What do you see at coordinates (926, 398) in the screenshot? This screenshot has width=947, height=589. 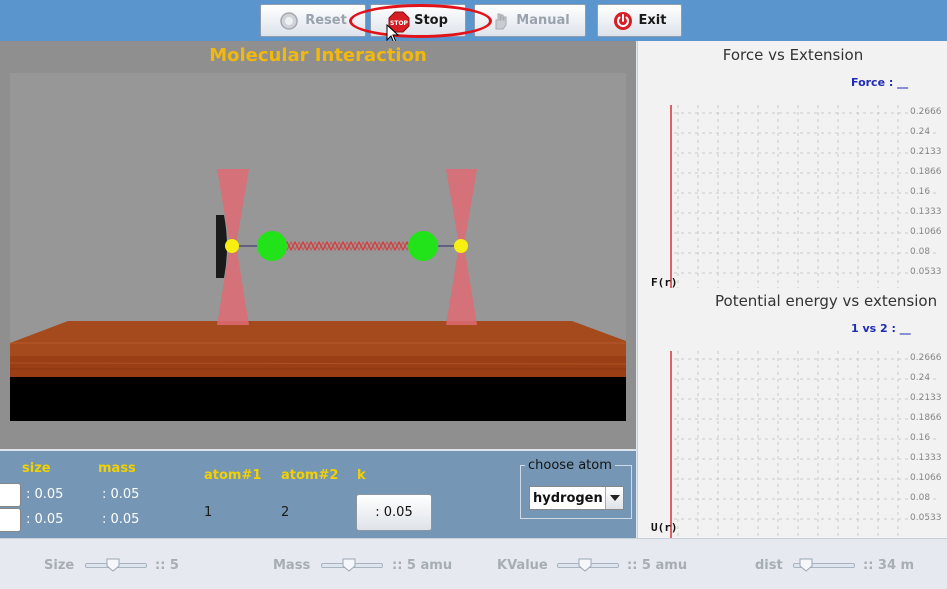 I see `potential-tick: 0.2133` at bounding box center [926, 398].